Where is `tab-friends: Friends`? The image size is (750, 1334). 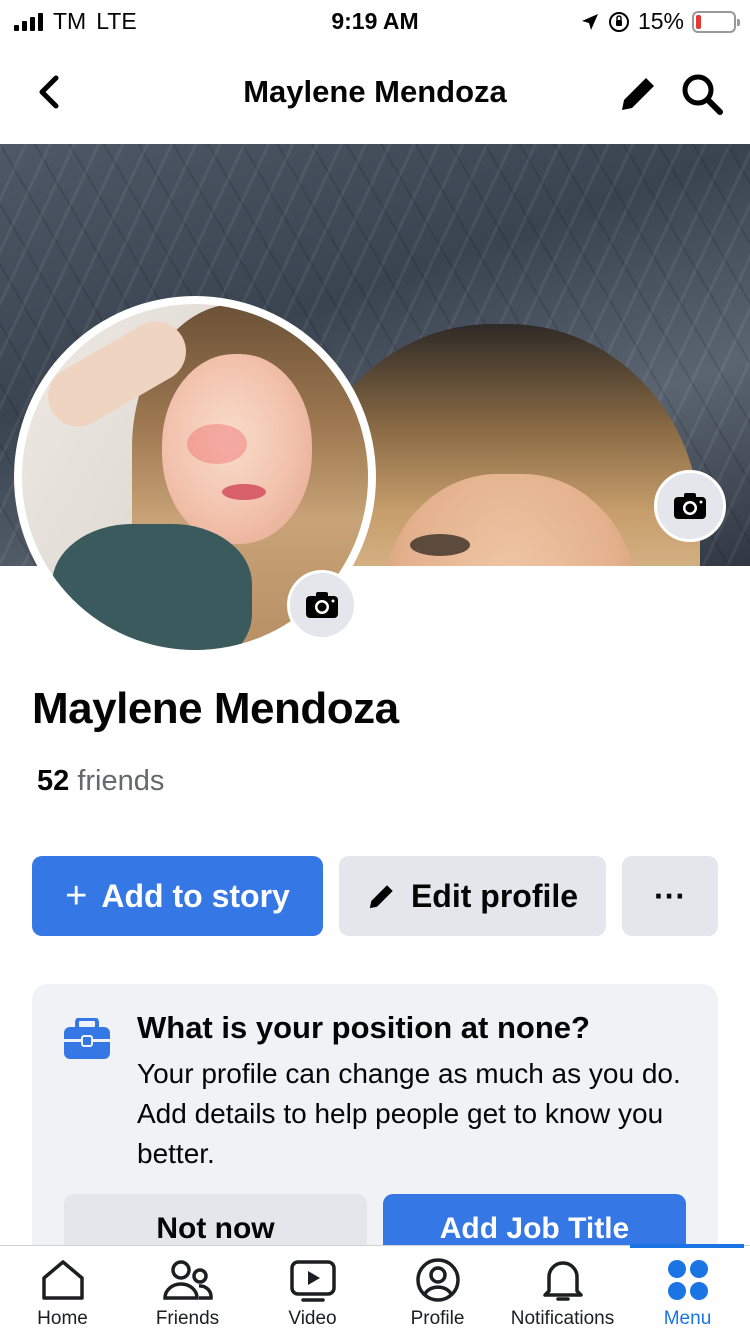 tab-friends: Friends is located at coordinates (187, 1290).